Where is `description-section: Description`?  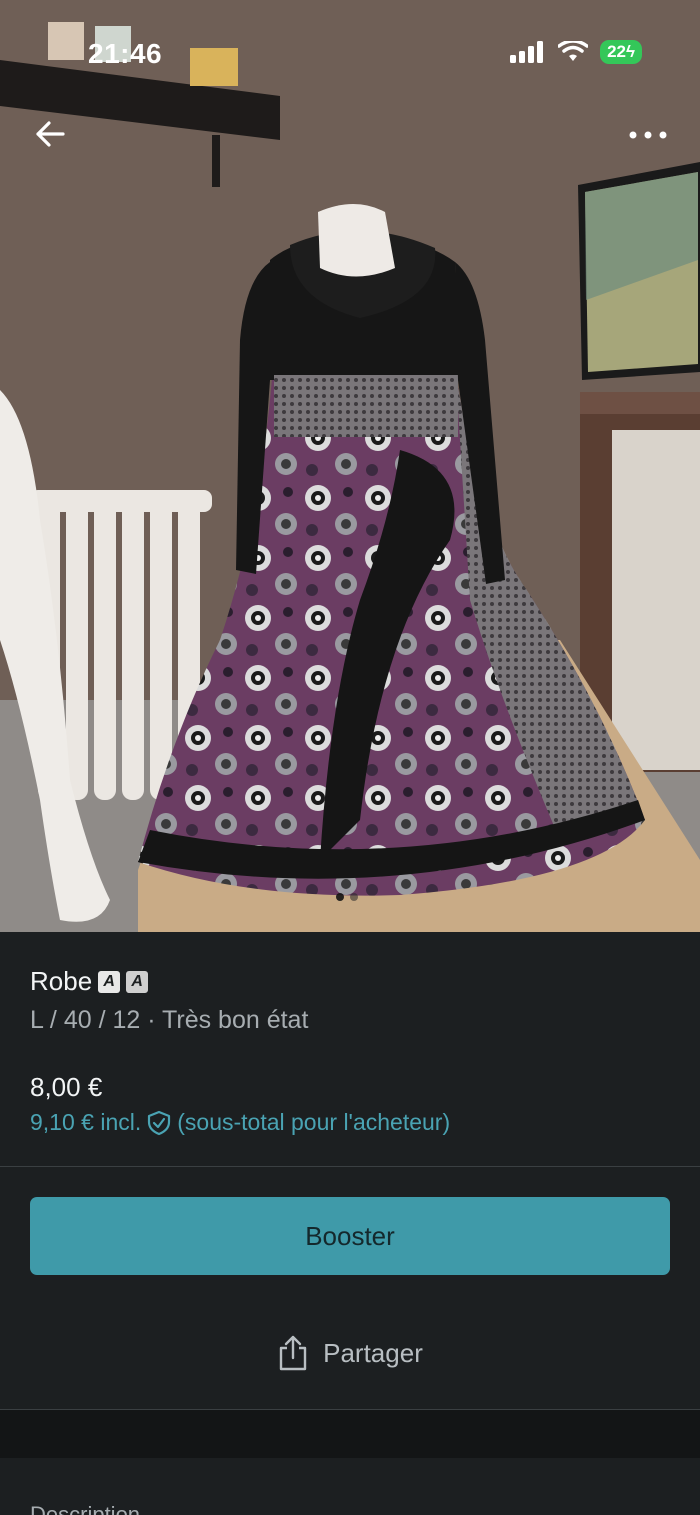 description-section: Description is located at coordinates (350, 1486).